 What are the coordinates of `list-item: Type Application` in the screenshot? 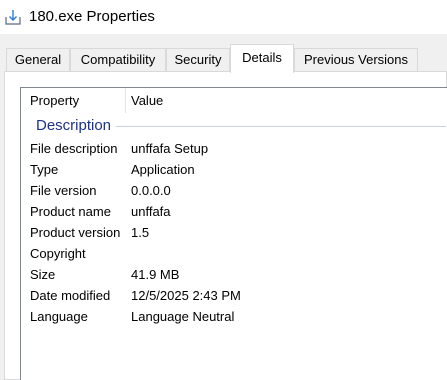 It's located at (233, 169).